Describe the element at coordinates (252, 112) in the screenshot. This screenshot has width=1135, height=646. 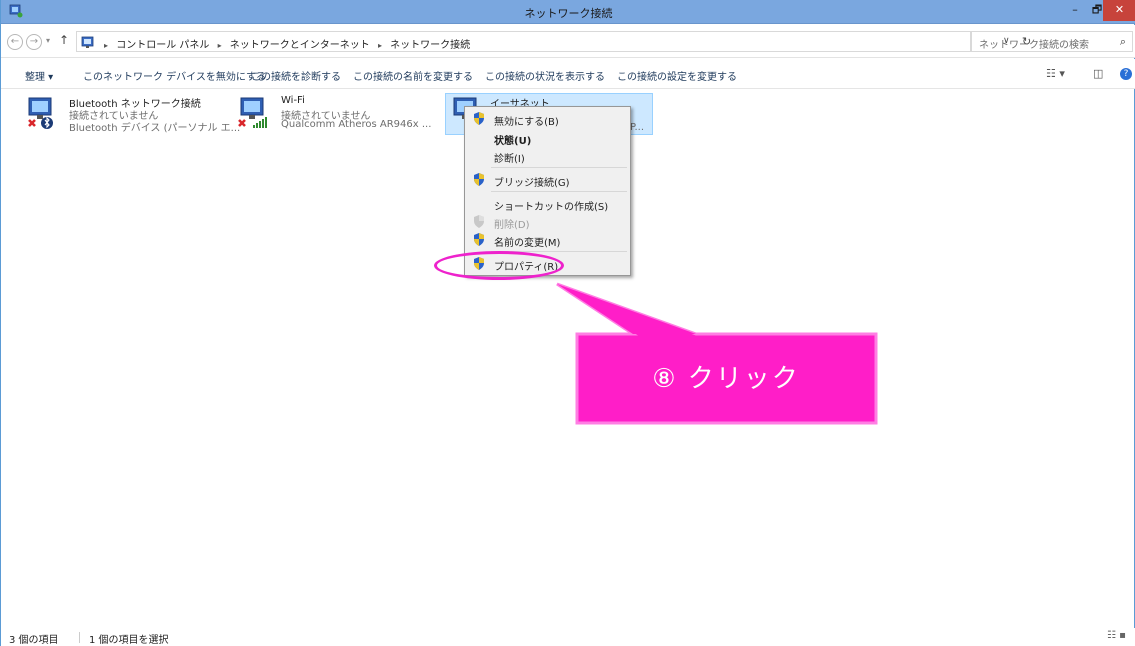
I see `wifi-adapter-icon` at that location.